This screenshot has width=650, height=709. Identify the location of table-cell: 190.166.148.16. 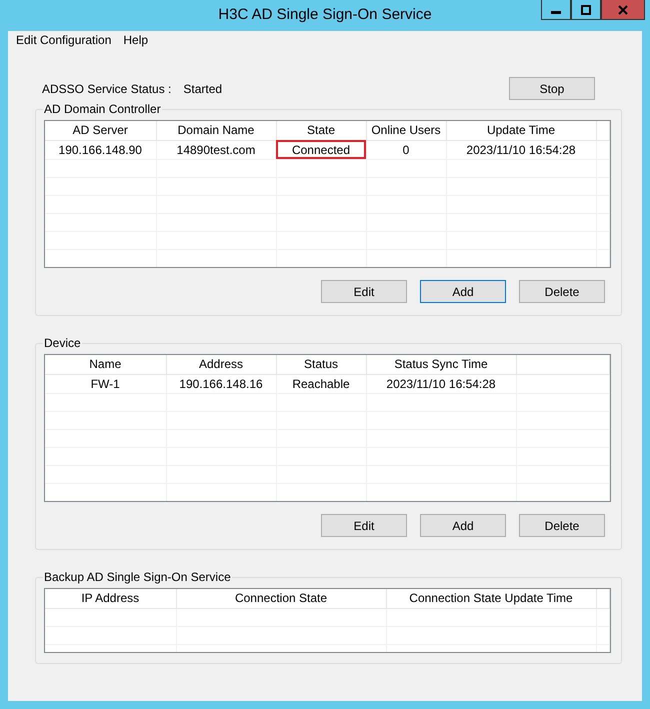
(221, 383).